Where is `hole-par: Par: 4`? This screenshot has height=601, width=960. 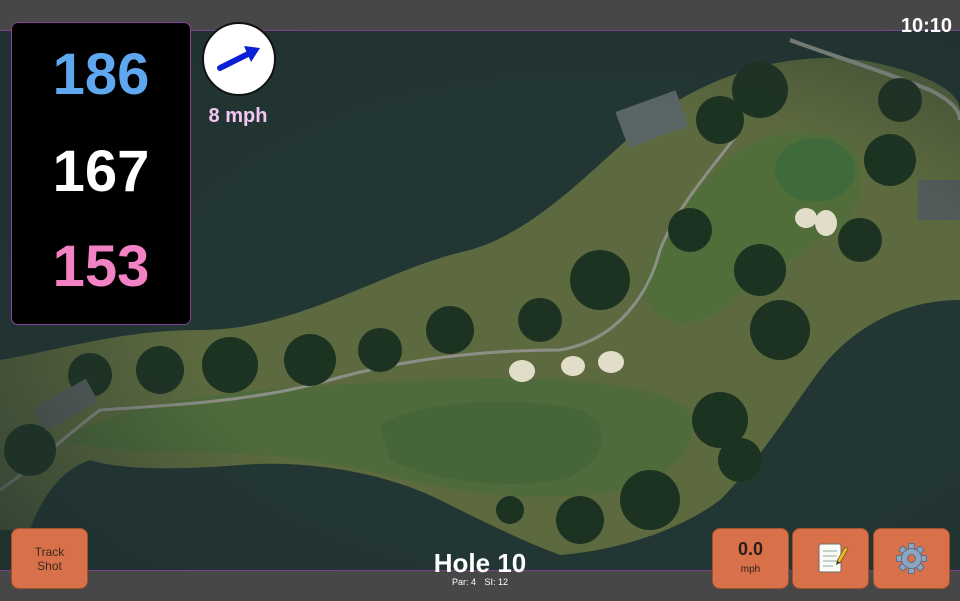
hole-par: Par: 4 is located at coordinates (463, 582).